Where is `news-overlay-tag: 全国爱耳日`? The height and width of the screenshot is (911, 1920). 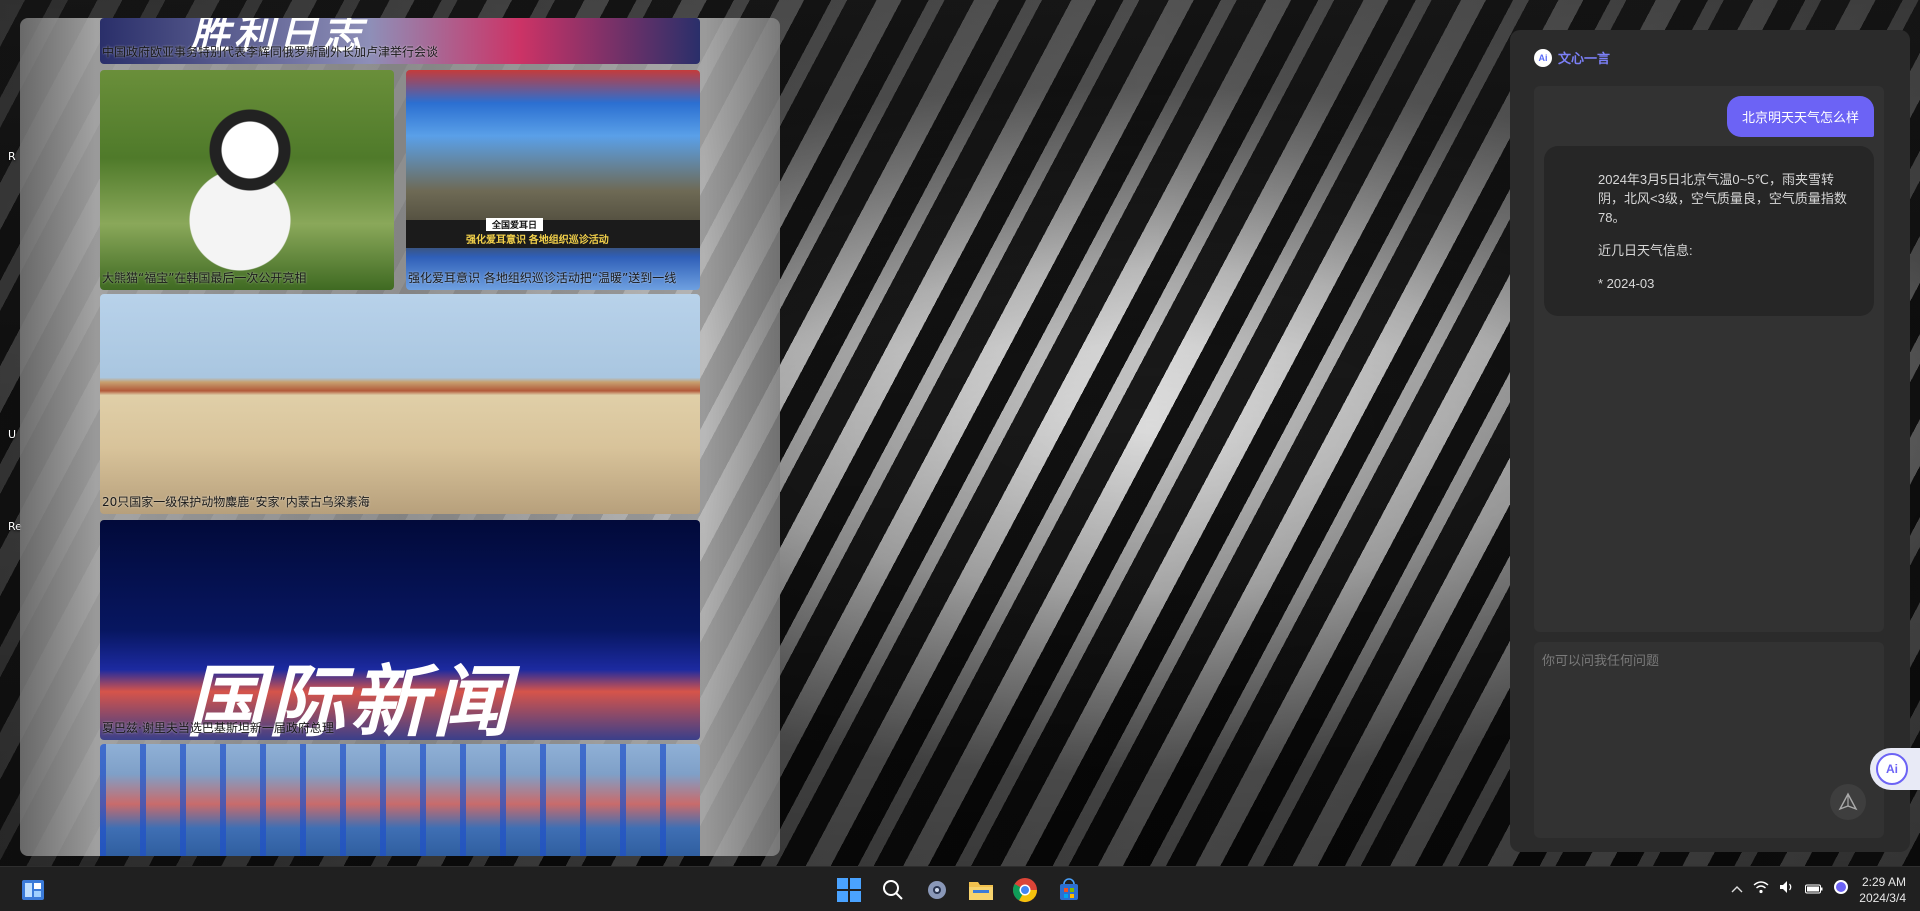
news-overlay-tag: 全国爱耳日 is located at coordinates (515, 224).